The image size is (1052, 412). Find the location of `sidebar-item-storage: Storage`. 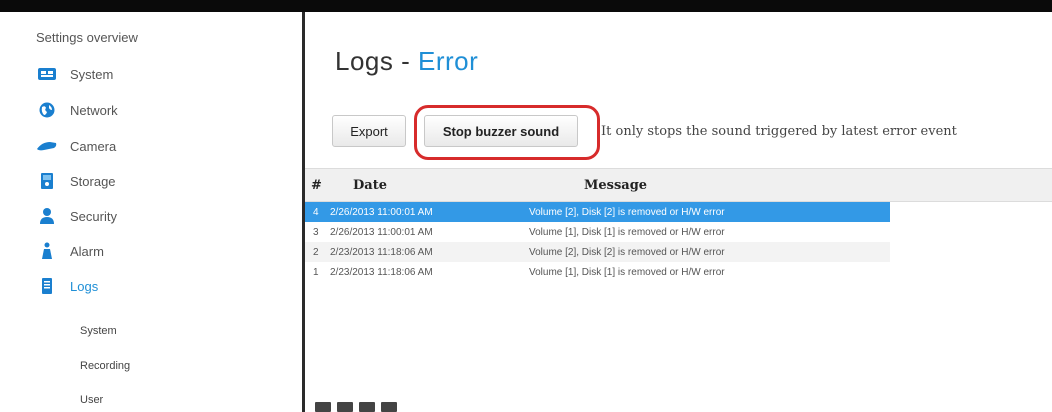

sidebar-item-storage: Storage is located at coordinates (76, 181).